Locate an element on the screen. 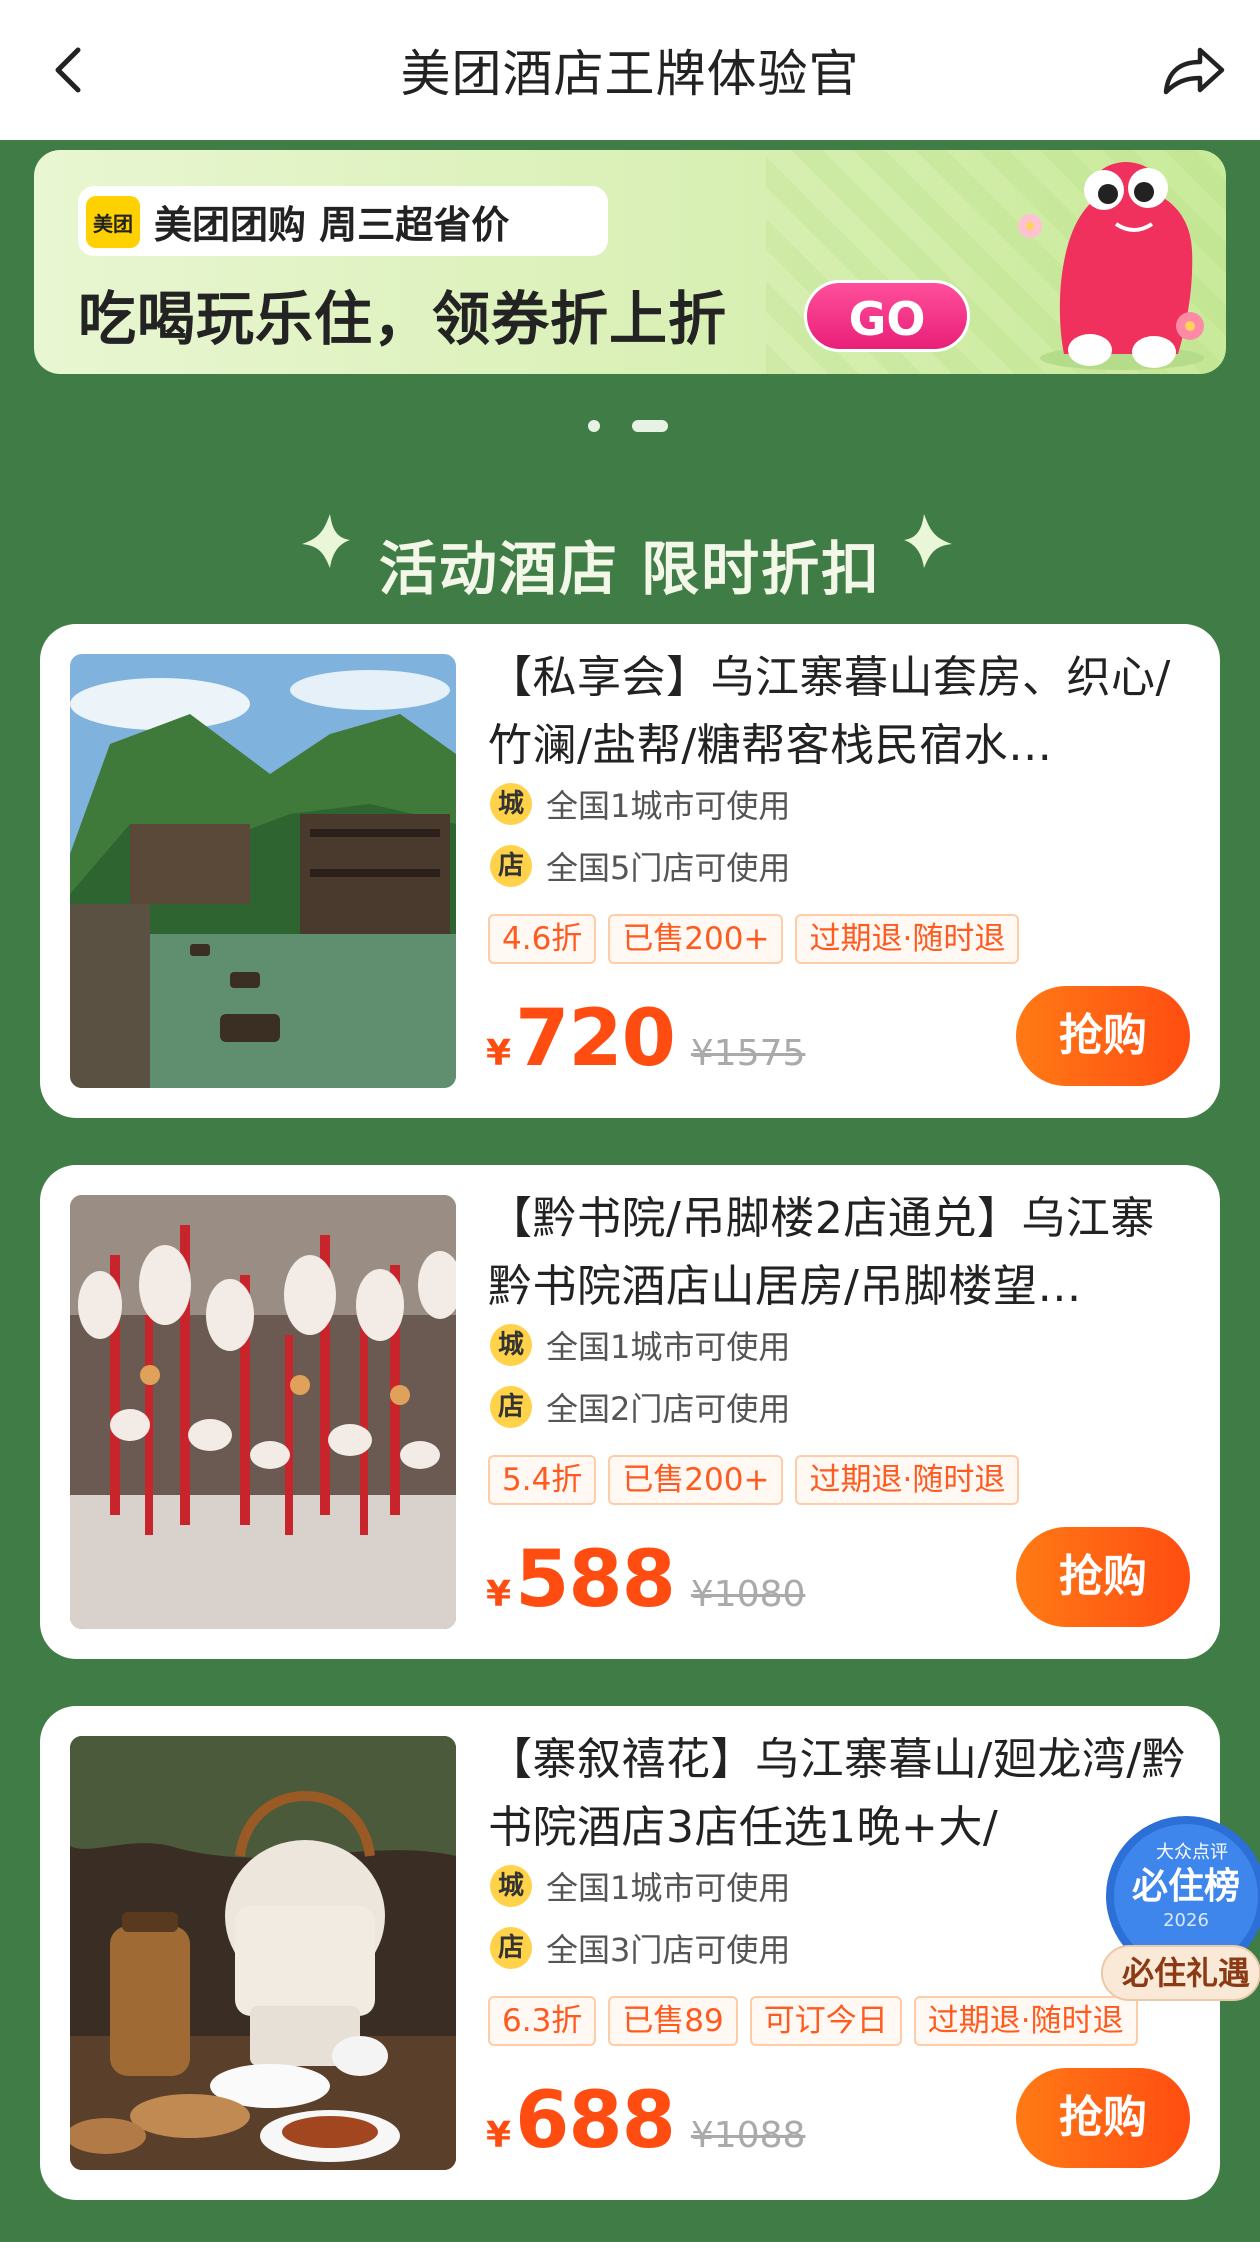 This screenshot has width=1260, height=2242. tag-list: 4.6折 已售200+ 过期退·随时退 is located at coordinates (759, 939).